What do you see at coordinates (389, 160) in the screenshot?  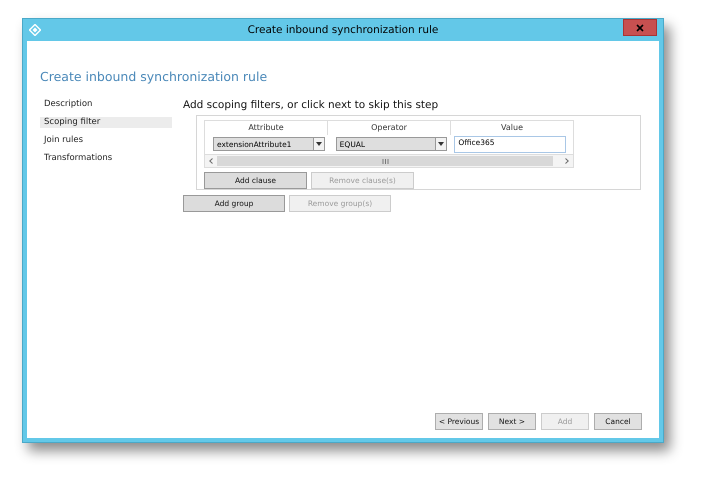 I see `horizontal-scrollbar` at bounding box center [389, 160].